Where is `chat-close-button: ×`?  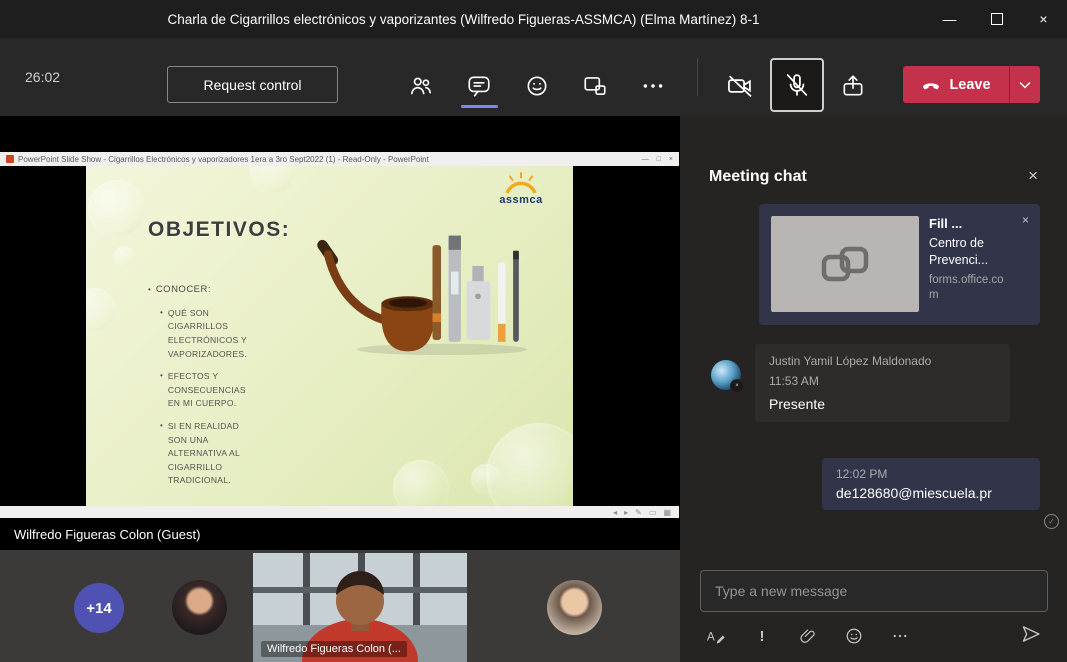
chat-close-button: × is located at coordinates (1033, 176).